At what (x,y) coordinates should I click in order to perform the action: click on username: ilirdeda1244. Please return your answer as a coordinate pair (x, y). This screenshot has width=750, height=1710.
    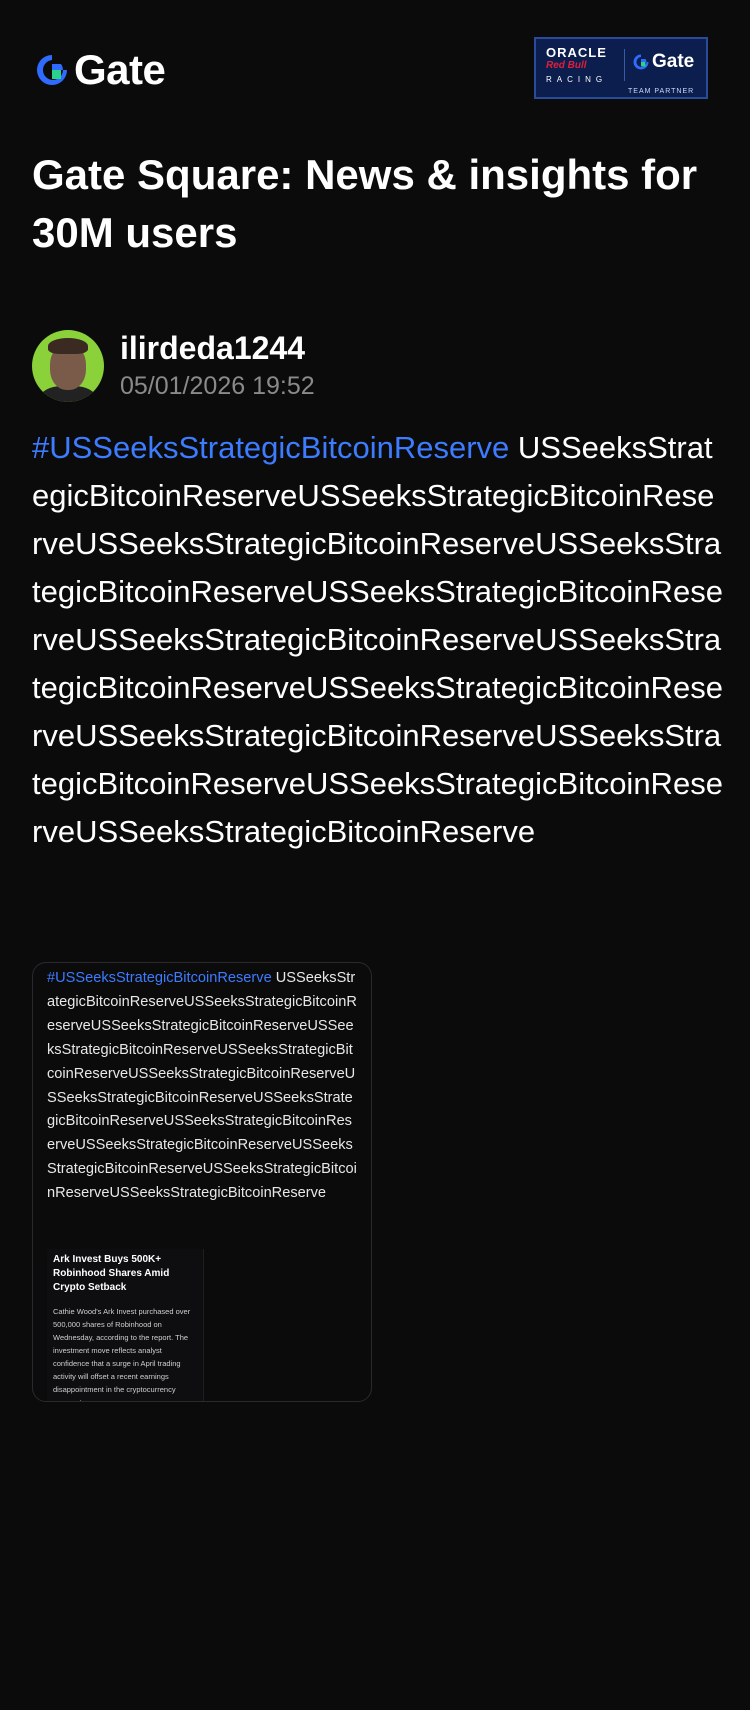
    Looking at the image, I should click on (217, 348).